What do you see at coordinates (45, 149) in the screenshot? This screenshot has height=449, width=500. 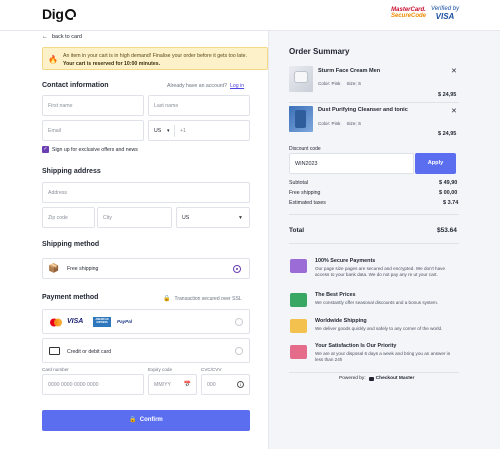 I see `signup-checkbox: ✓` at bounding box center [45, 149].